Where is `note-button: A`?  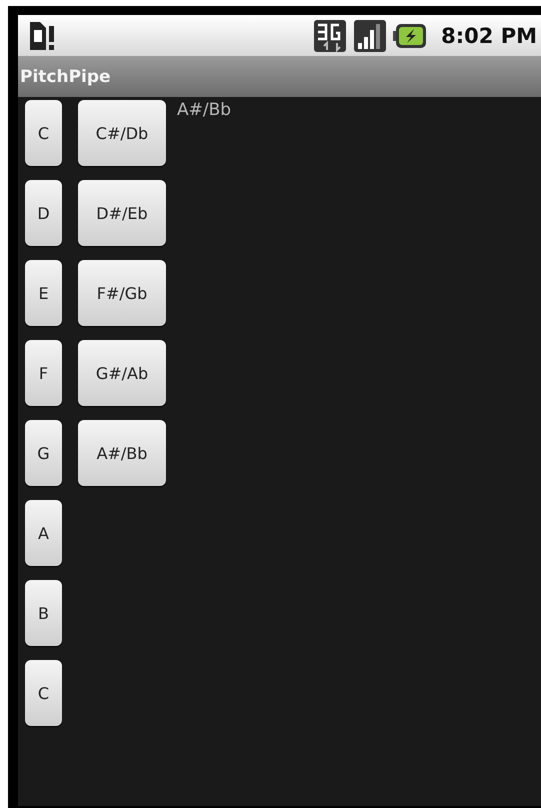 note-button: A is located at coordinates (43, 533).